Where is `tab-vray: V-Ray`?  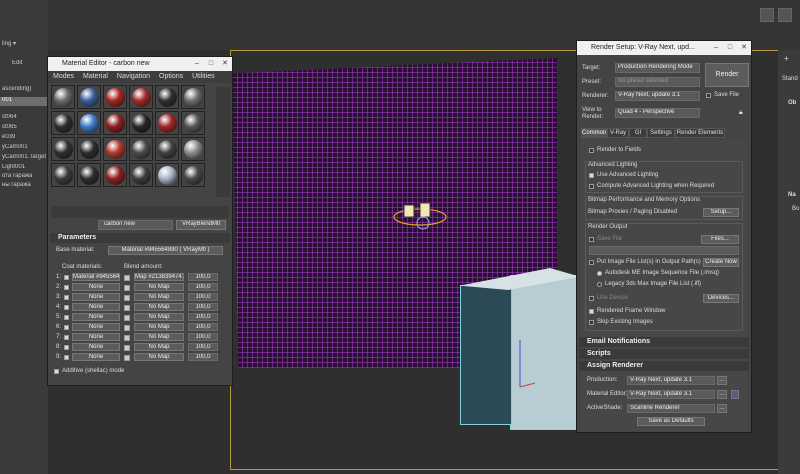
tab-vray: V-Ray is located at coordinates (618, 133).